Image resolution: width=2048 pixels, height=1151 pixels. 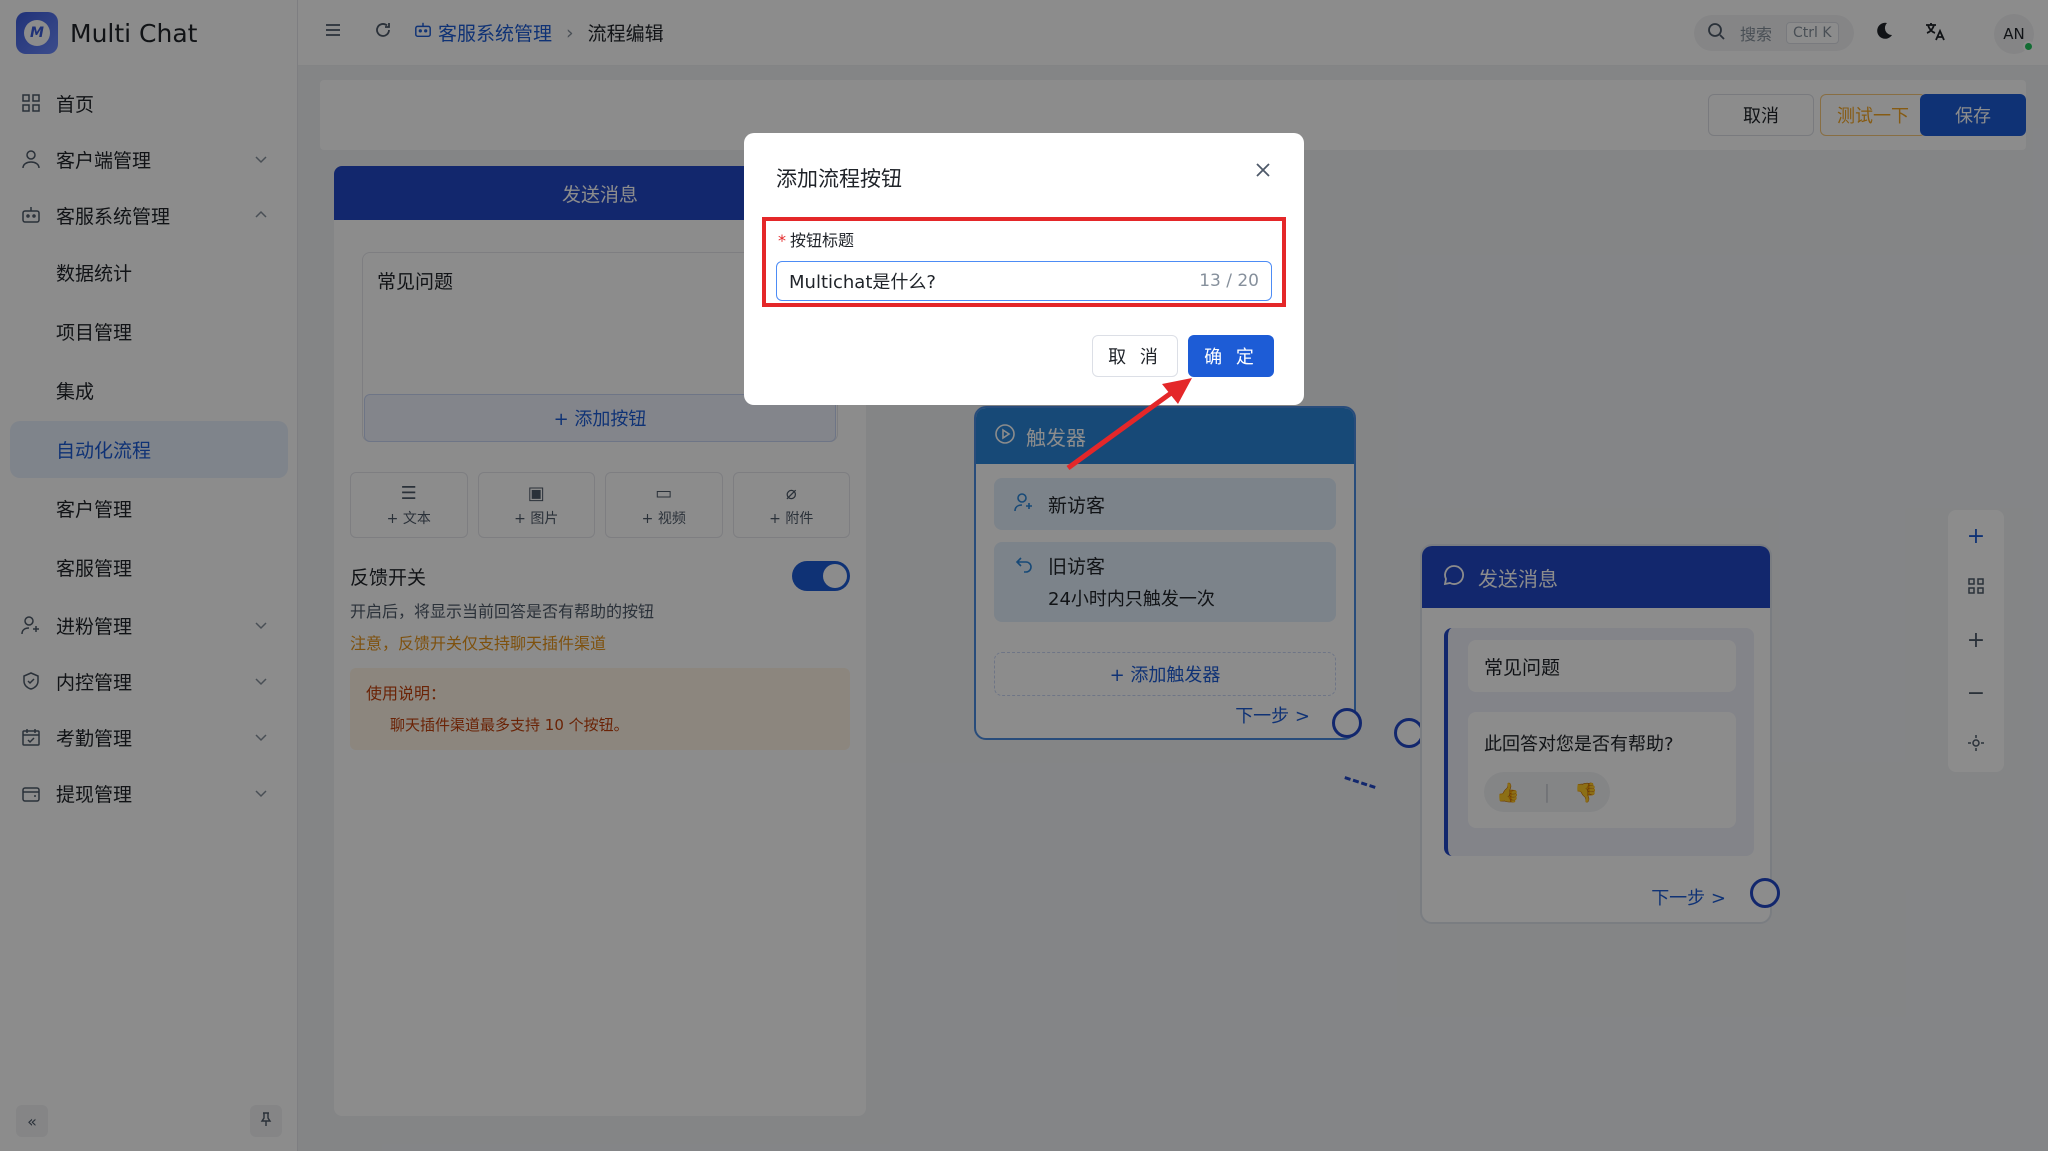 I want to click on button-title-value: Multichat是什么?, so click(x=862, y=282).